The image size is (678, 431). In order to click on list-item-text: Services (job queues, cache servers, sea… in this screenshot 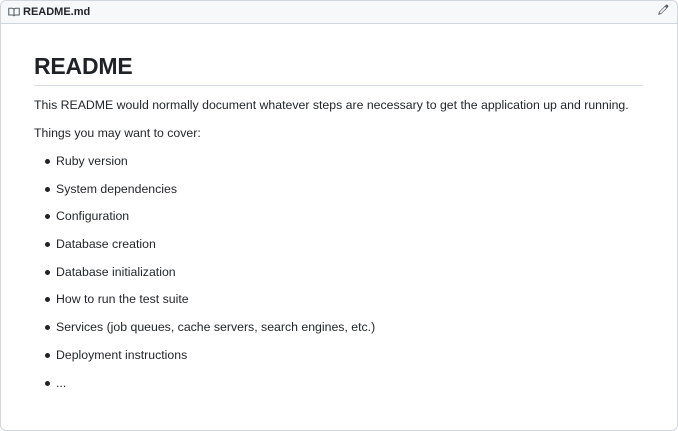, I will do `click(216, 327)`.